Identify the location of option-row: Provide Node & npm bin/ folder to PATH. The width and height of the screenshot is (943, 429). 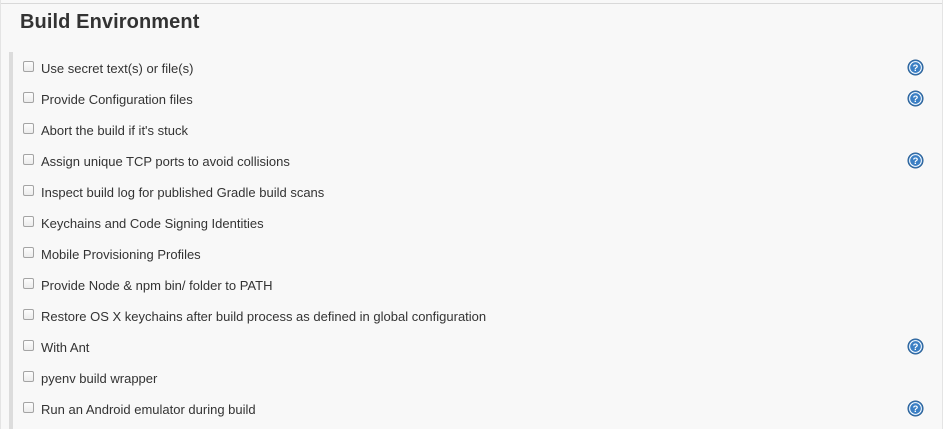
(474, 284).